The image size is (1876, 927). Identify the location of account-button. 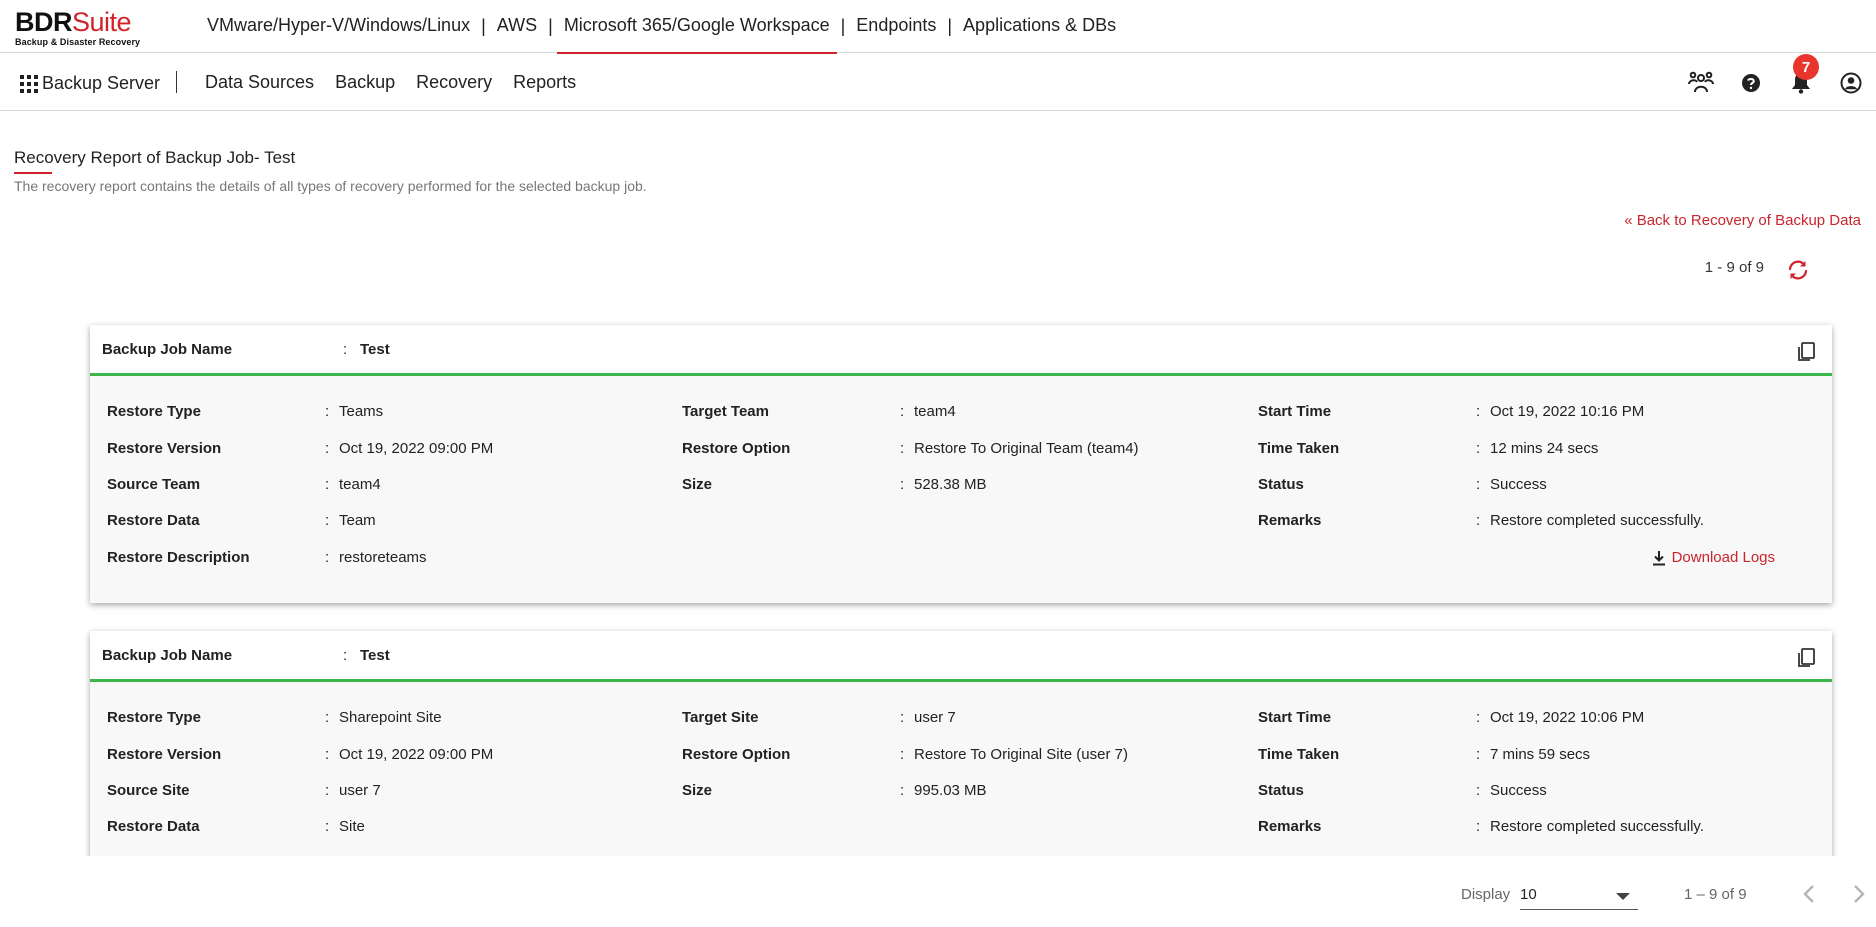
(1851, 82).